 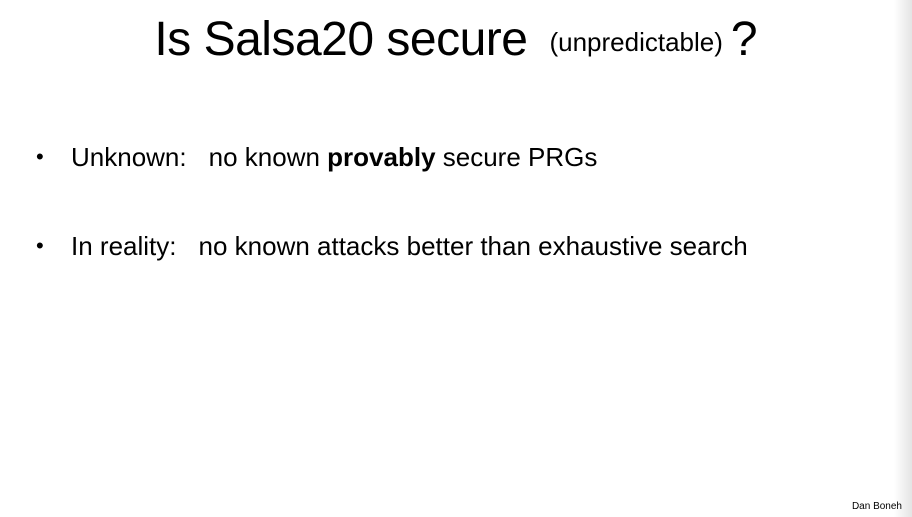 I want to click on bullet-text: Unknown: no known provably secure PRGs, so click(x=334, y=157).